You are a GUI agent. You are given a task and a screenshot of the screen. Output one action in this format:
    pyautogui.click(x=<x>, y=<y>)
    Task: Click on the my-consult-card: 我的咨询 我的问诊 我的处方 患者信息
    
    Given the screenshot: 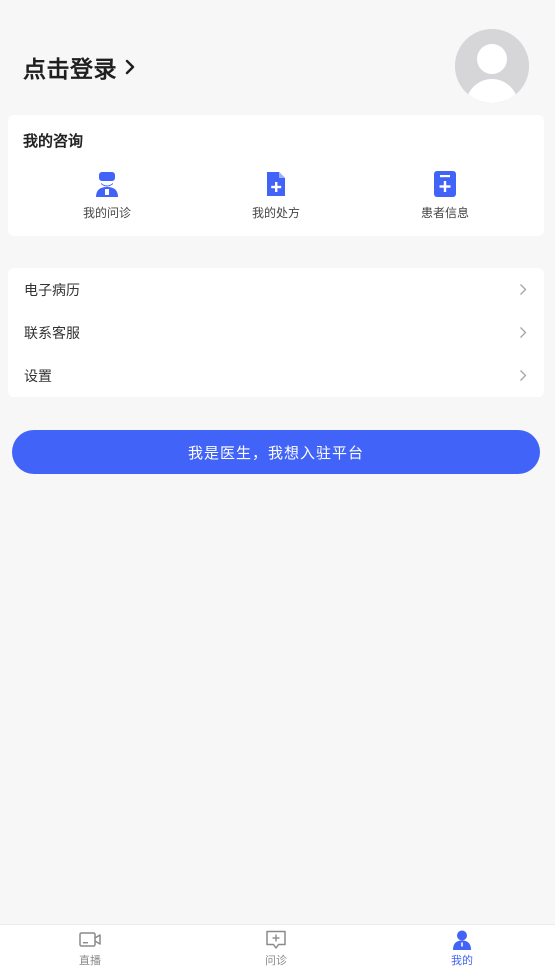 What is the action you would take?
    pyautogui.click(x=276, y=175)
    